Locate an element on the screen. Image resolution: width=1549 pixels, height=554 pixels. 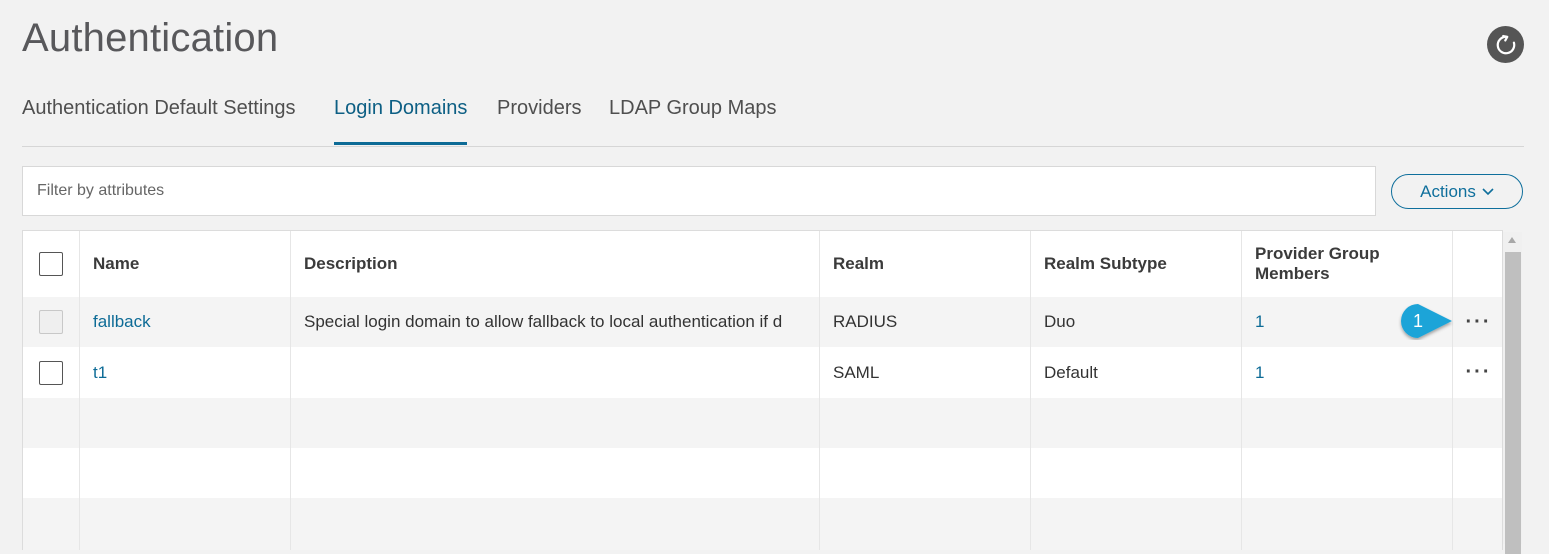
column-header-name: Name is located at coordinates (185, 264).